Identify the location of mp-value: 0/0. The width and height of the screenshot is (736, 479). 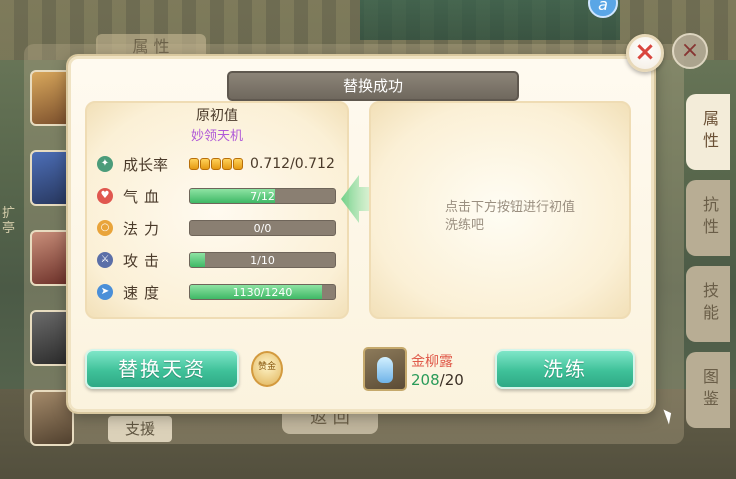
(262, 228).